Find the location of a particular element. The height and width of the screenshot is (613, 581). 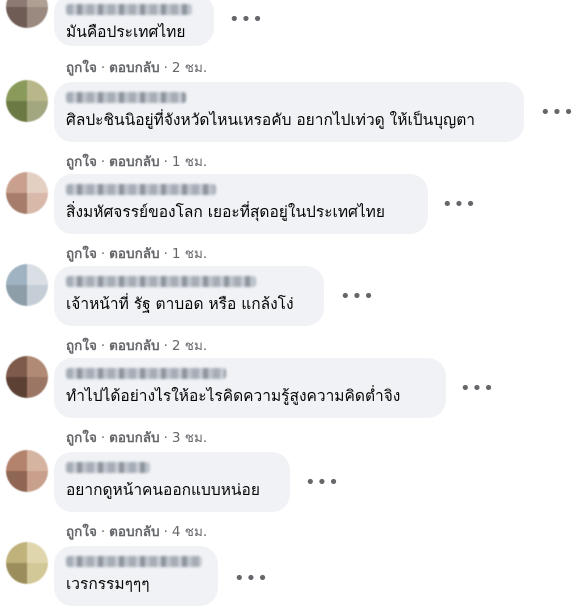

comment-bubble: เจ้าหน้าที่ รัฐ ตาบอด หรือ แกล้งโง่ is located at coordinates (189, 296).